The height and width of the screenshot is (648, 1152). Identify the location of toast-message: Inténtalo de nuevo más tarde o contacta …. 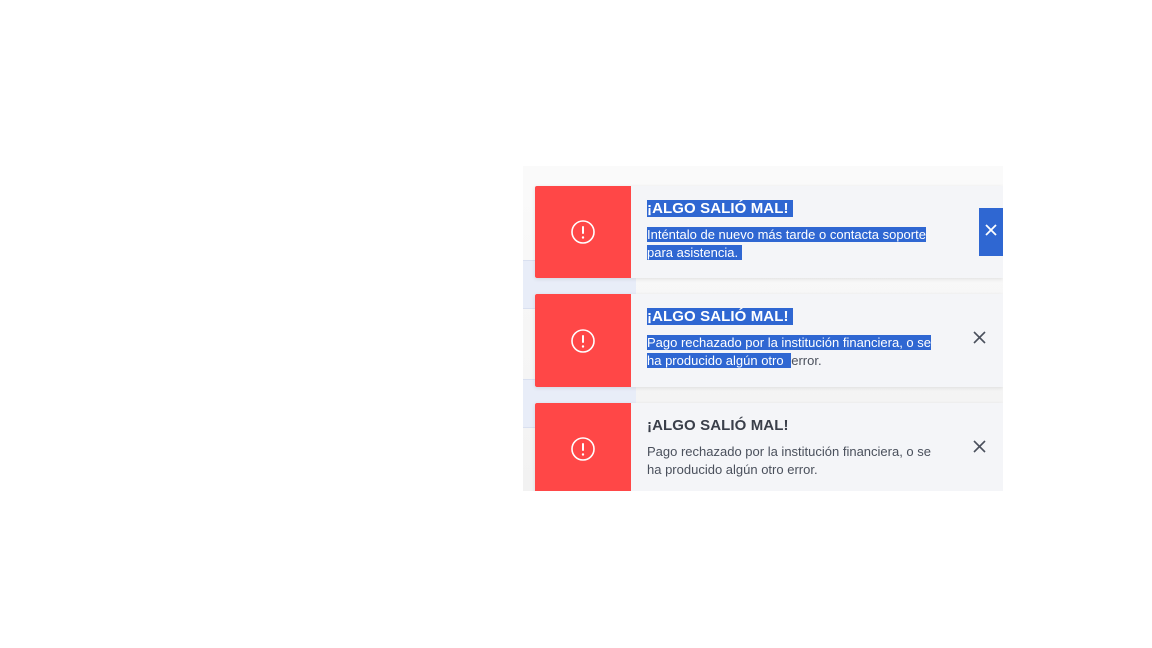
(792, 244).